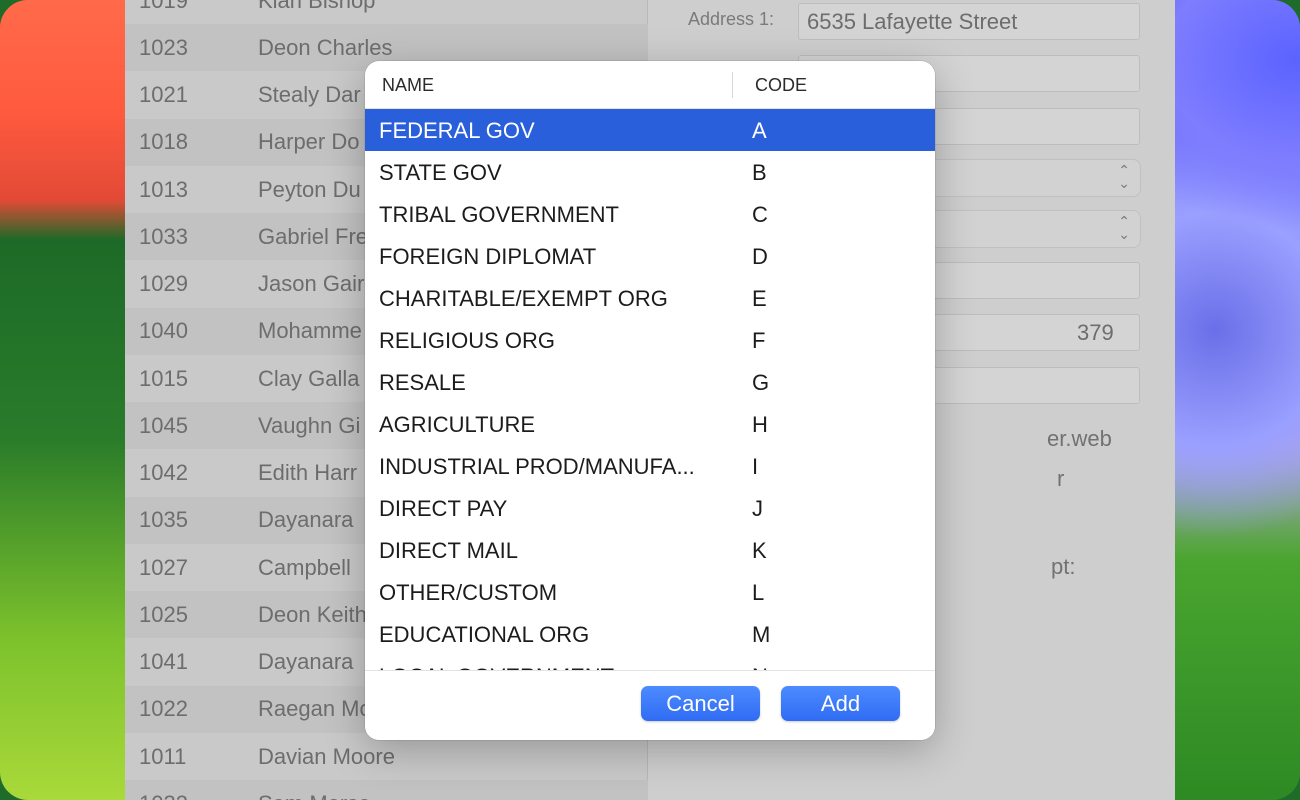 This screenshot has width=1300, height=800. What do you see at coordinates (163, 94) in the screenshot?
I see `customer-id: 1021` at bounding box center [163, 94].